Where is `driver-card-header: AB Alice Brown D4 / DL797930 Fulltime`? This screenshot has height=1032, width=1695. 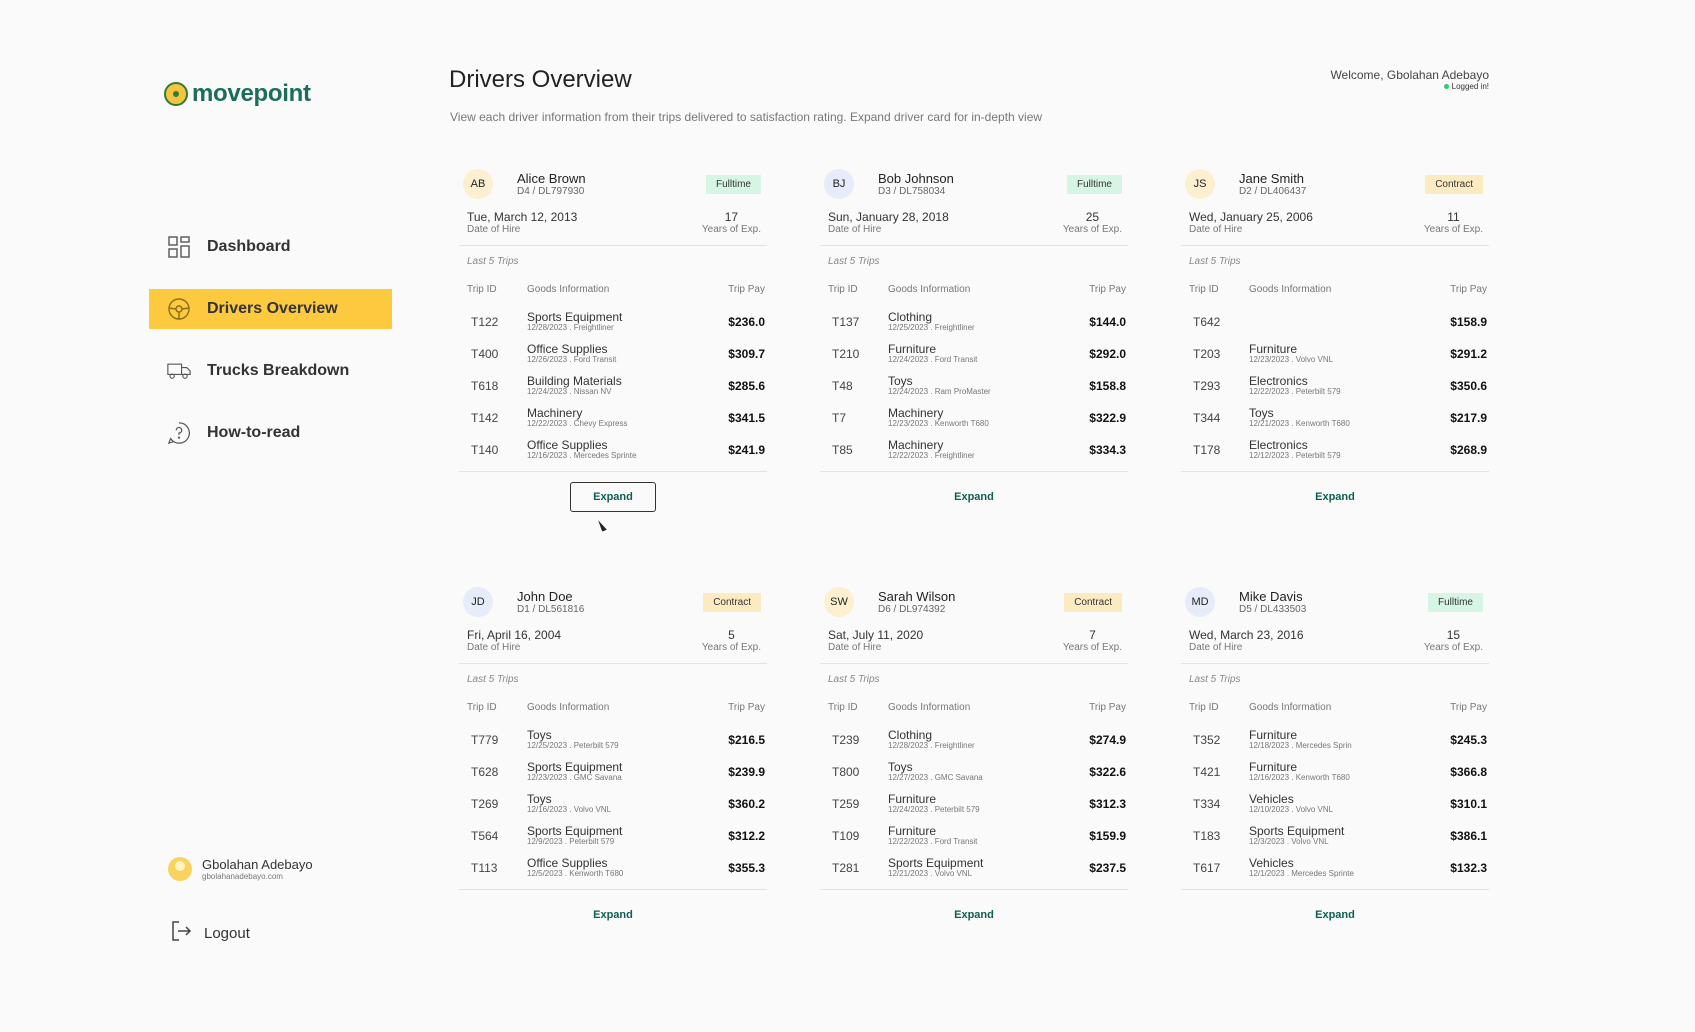
driver-card-header: AB Alice Brown D4 / DL797930 Fulltime is located at coordinates (615, 184).